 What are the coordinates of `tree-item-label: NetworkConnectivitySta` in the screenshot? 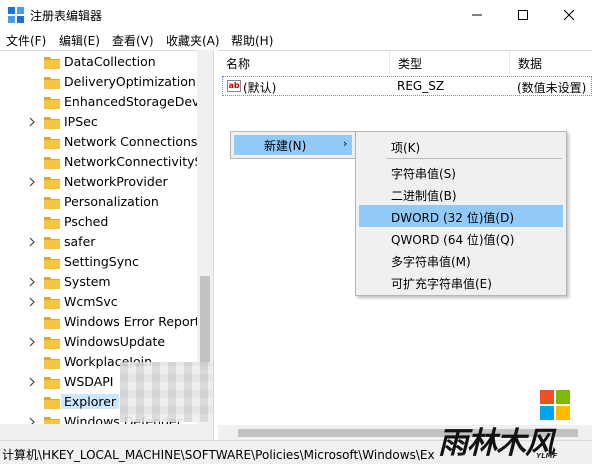 It's located at (138, 161).